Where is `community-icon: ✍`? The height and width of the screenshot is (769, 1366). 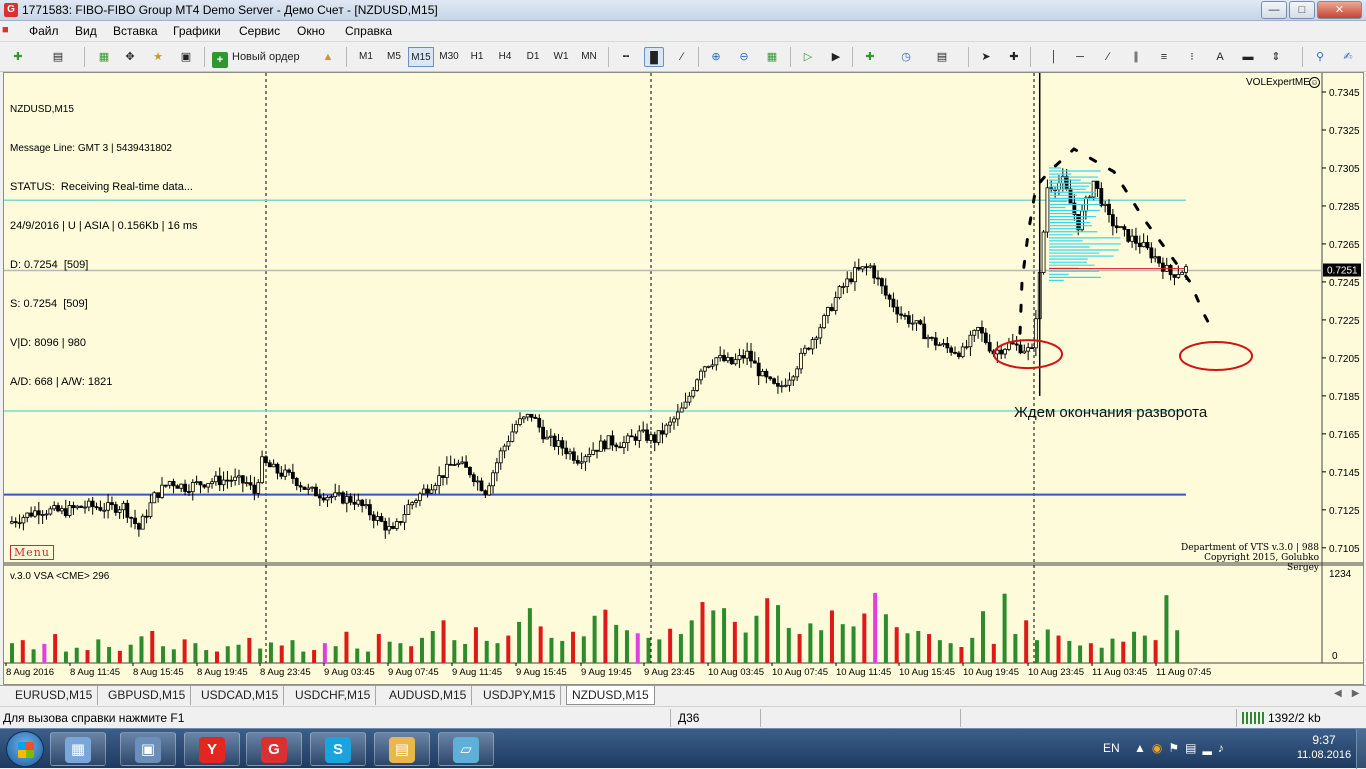 community-icon: ✍ is located at coordinates (1348, 57).